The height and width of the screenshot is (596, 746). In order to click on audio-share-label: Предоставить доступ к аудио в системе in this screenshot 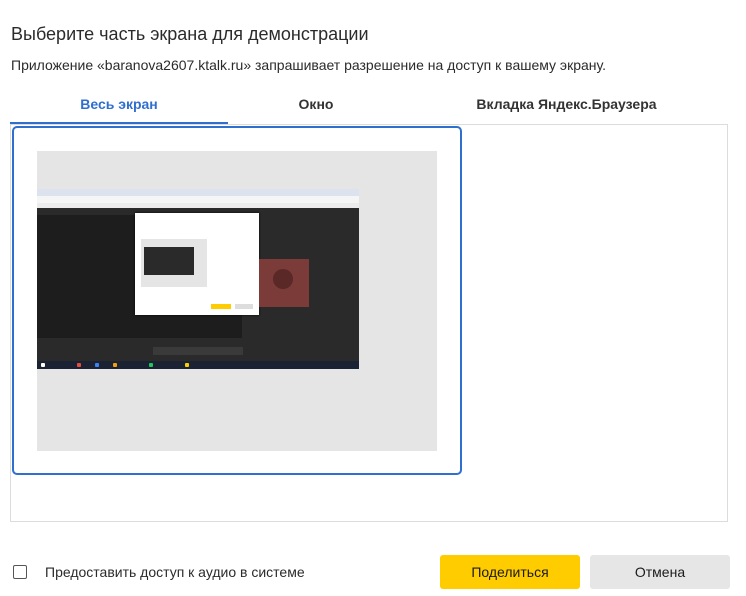, I will do `click(175, 572)`.